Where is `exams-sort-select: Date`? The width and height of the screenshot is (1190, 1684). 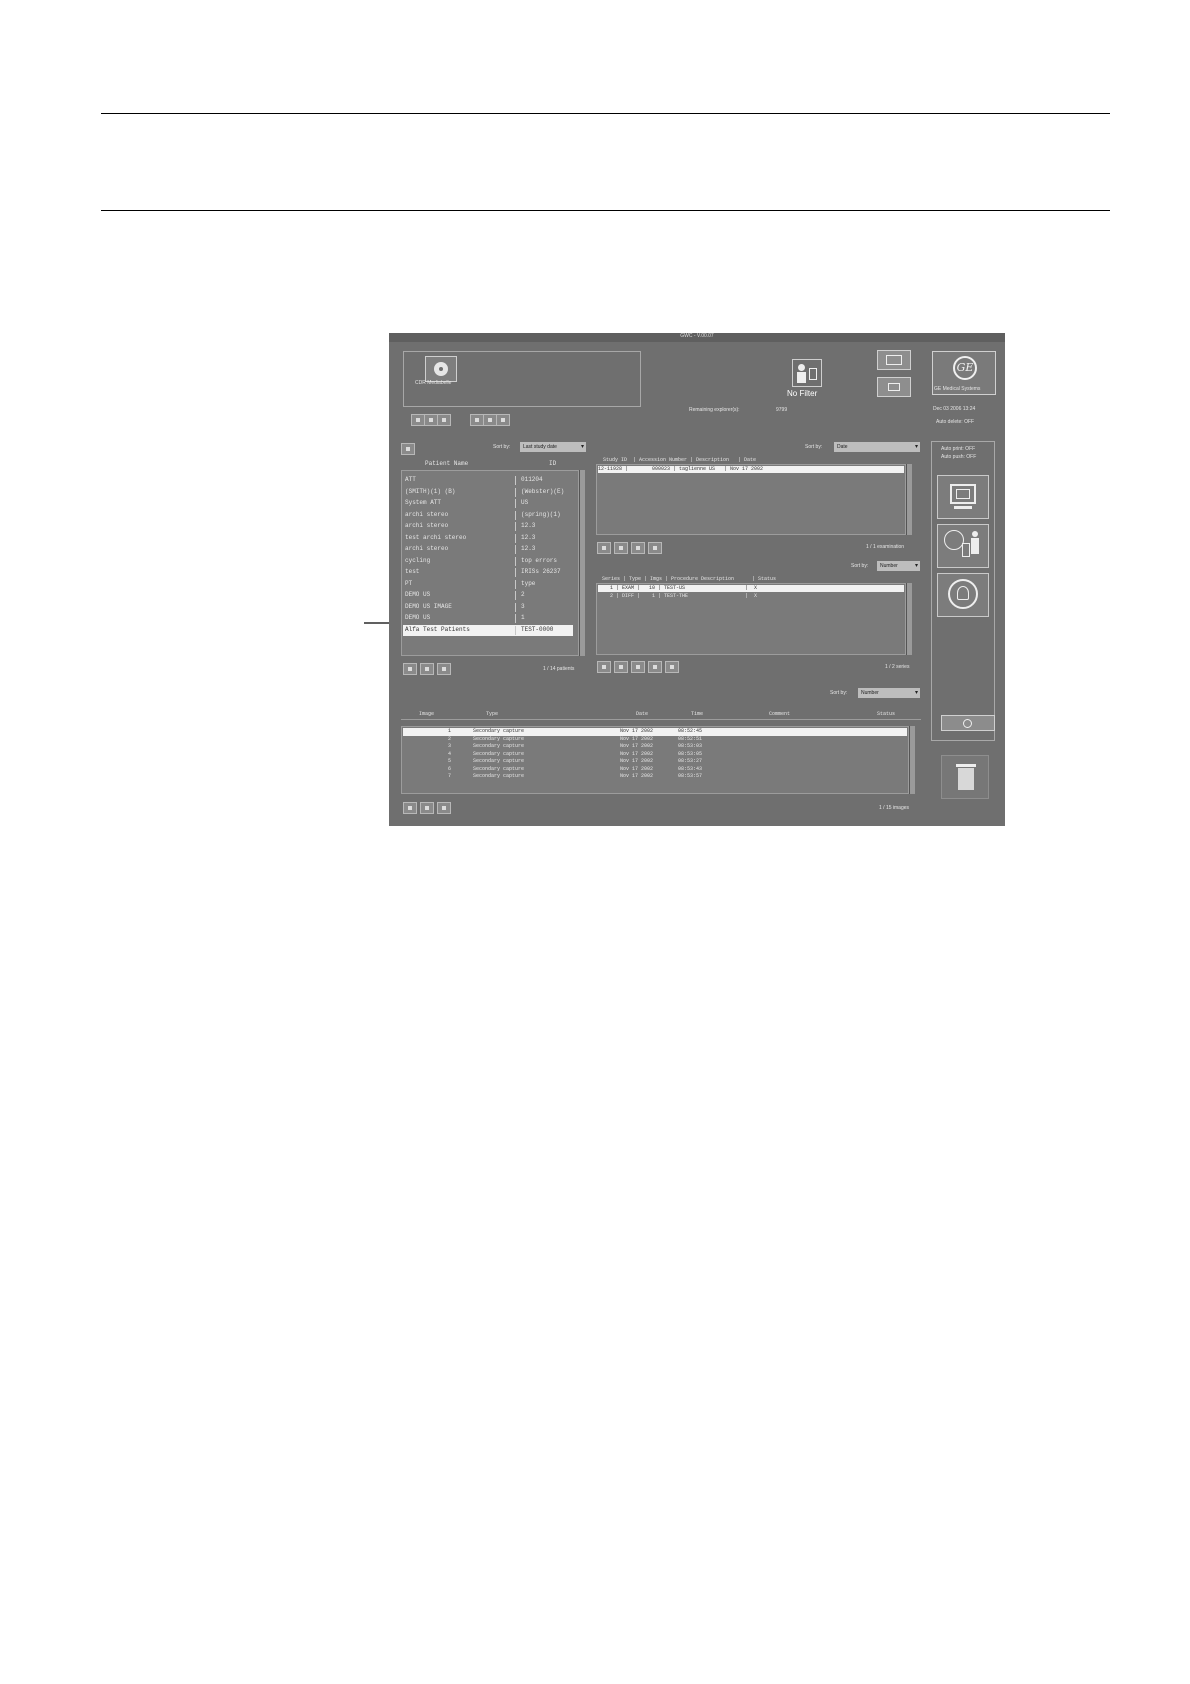
exams-sort-select: Date is located at coordinates (877, 447).